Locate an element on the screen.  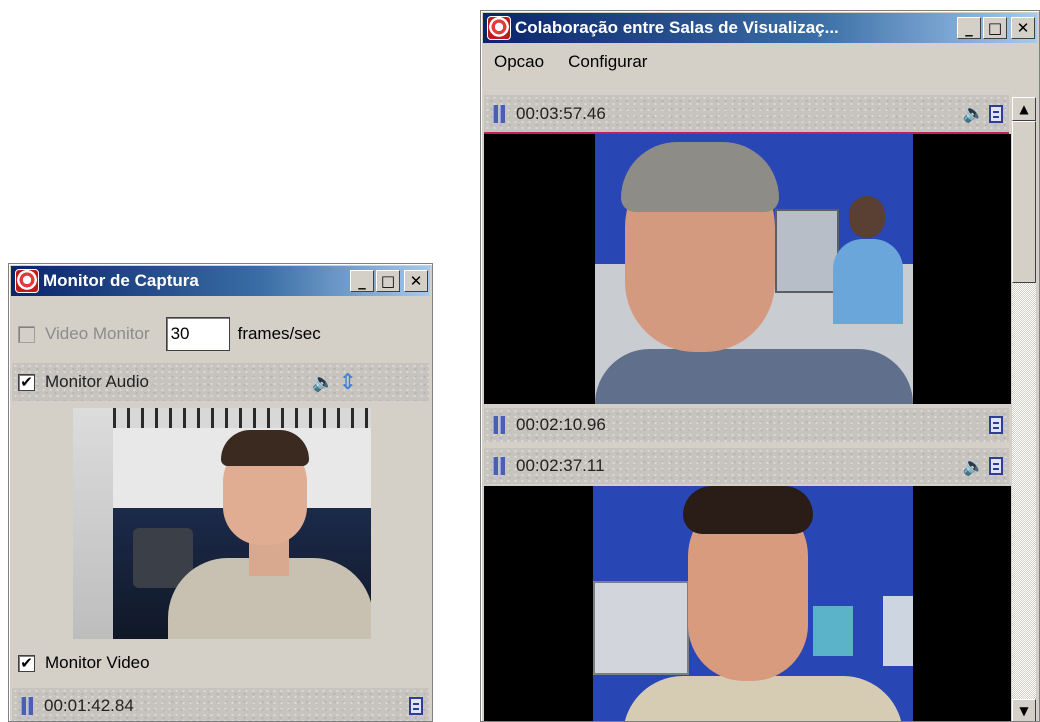
monitor-titlebar: Monitor de Captura _ □ ✕ is located at coordinates (220, 281).